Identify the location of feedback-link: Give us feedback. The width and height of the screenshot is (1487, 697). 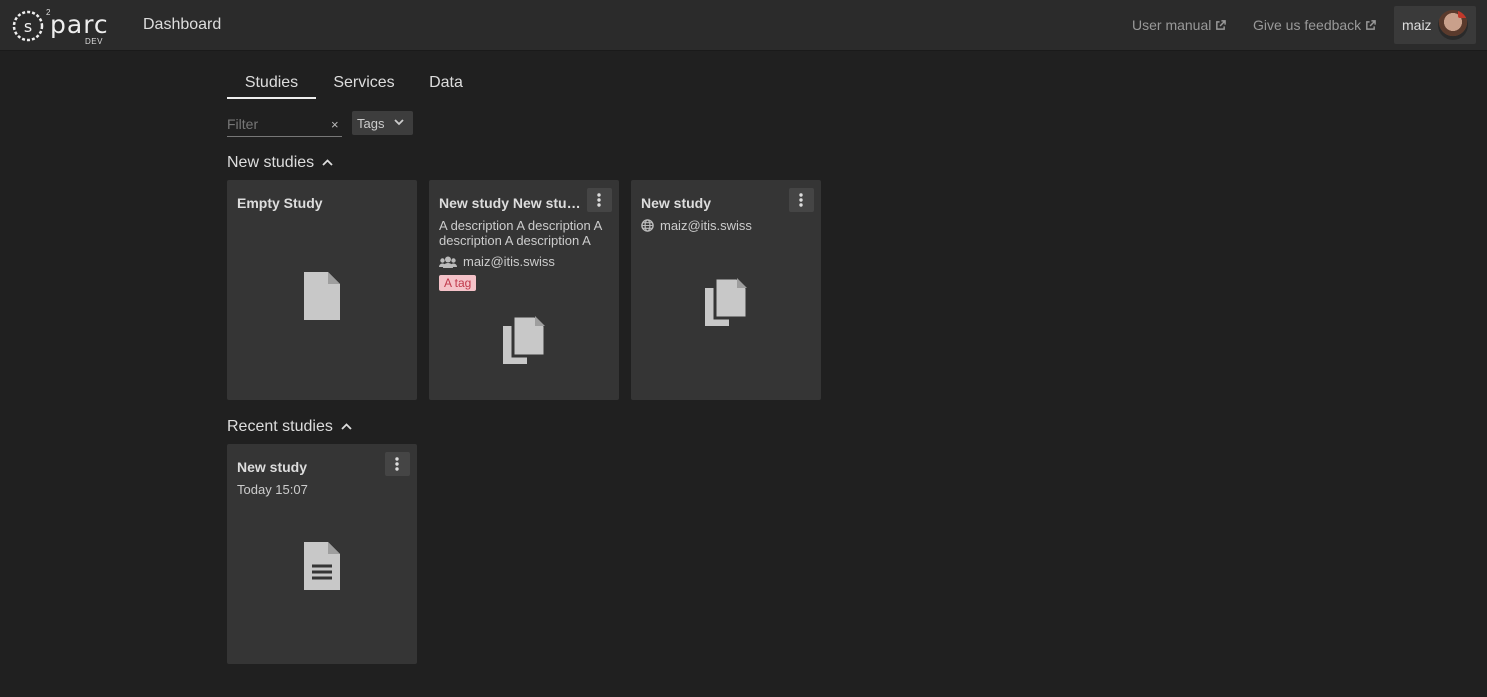
(1314, 25).